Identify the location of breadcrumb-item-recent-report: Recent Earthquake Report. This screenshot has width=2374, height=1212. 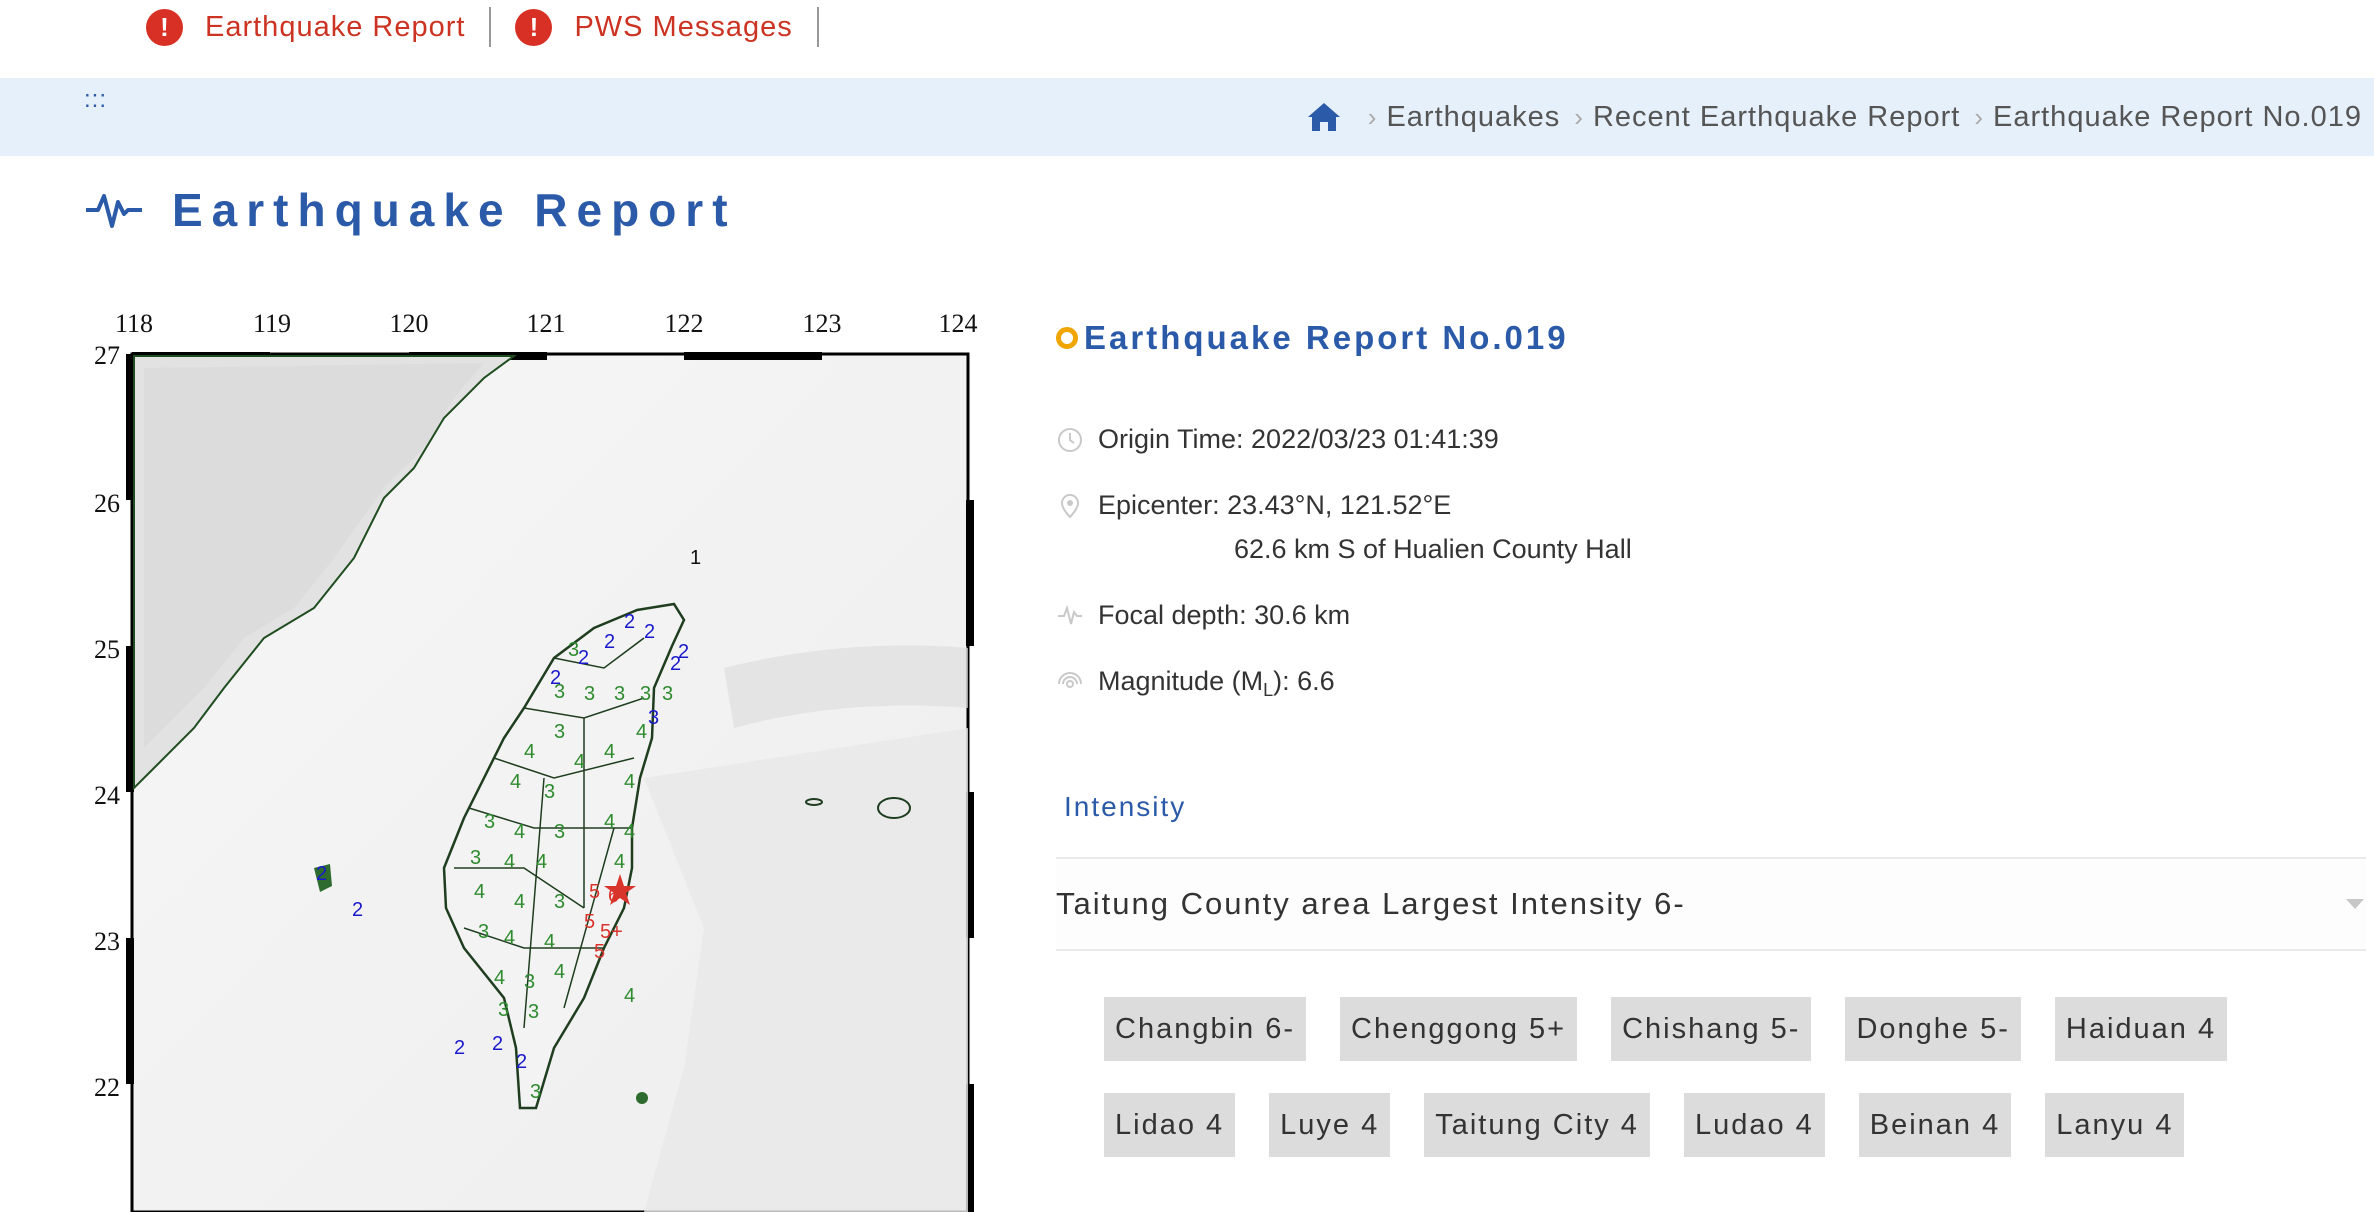
(1776, 117).